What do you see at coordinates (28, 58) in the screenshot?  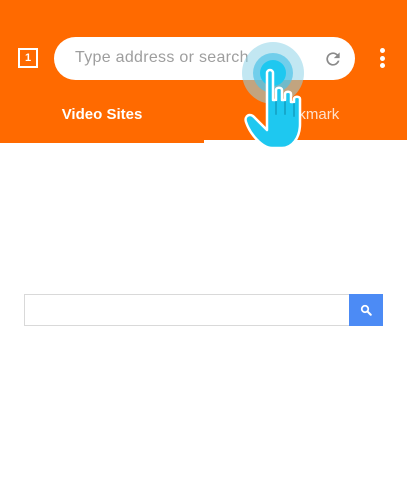 I see `tab-switcher-button: 1` at bounding box center [28, 58].